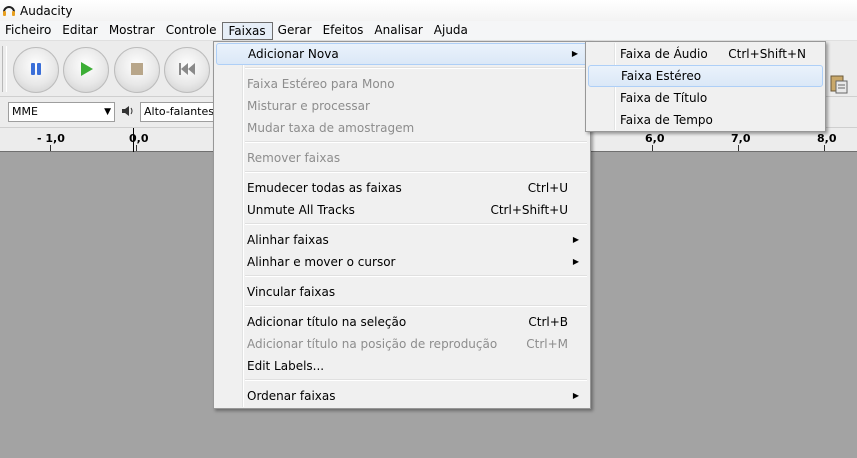  I want to click on ruler-label: - 1,0, so click(51, 138).